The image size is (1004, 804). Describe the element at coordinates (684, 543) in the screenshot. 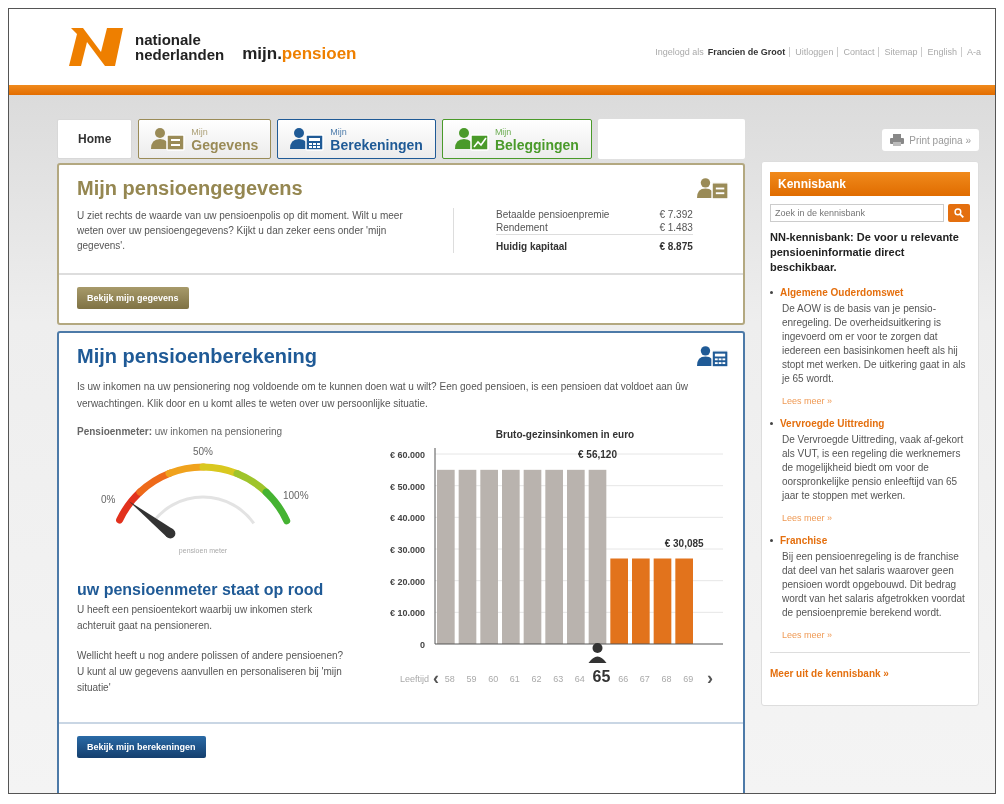

I see `value-annotation: € 30,085` at that location.